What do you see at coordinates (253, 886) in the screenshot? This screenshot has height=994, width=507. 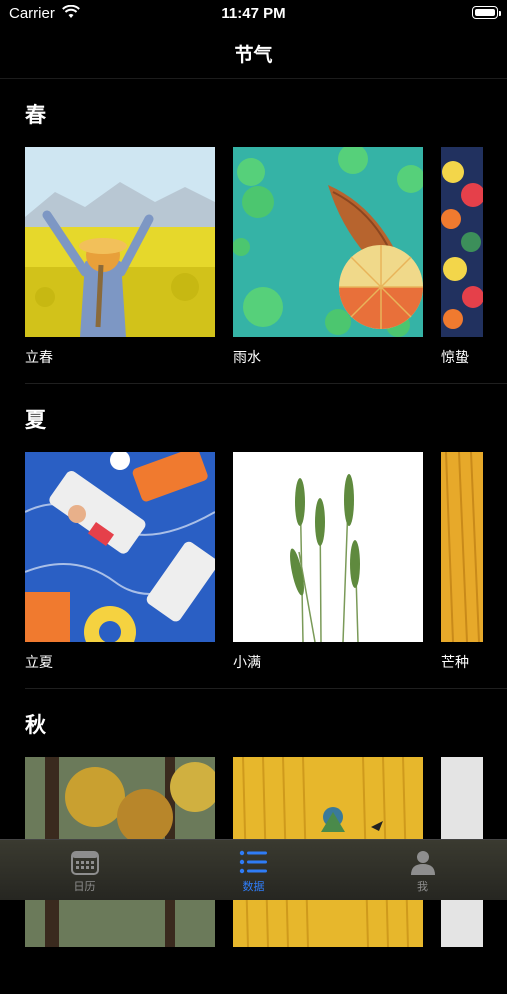 I see `tab-label: 数据` at bounding box center [253, 886].